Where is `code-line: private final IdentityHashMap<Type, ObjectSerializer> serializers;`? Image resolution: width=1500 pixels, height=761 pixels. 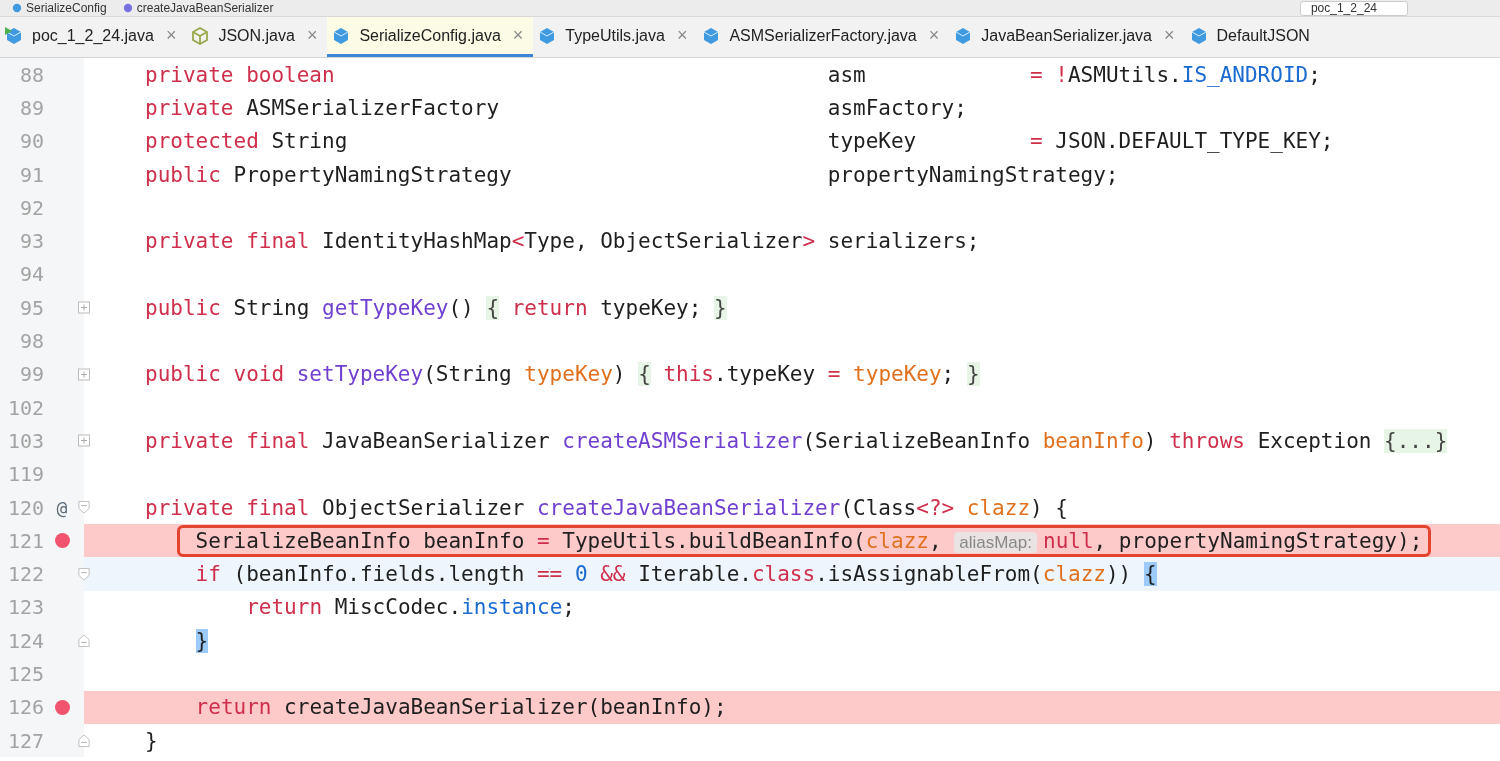
code-line: private final IdentityHashMap<Type, ObjectSerializer> serializers; is located at coordinates (562, 241).